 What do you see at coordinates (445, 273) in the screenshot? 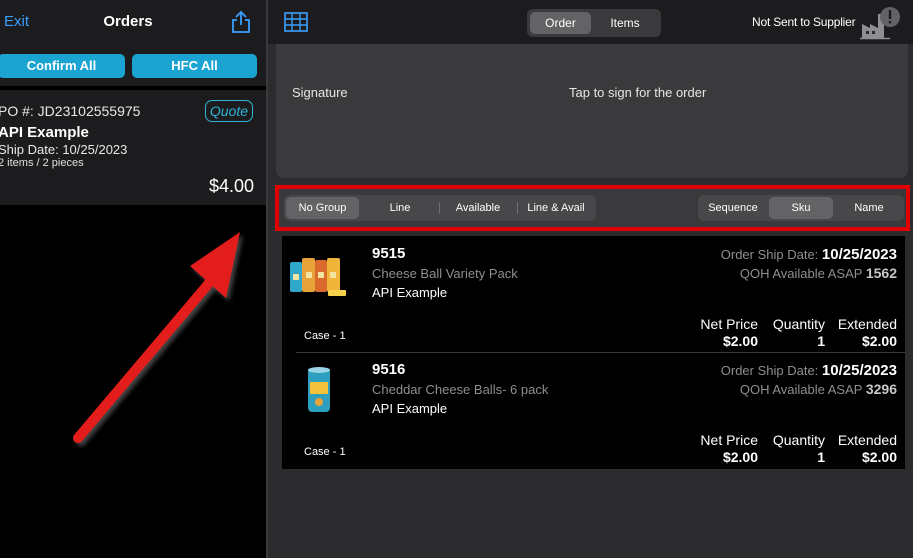
I see `product-description: Cheese Ball Variety Pack` at bounding box center [445, 273].